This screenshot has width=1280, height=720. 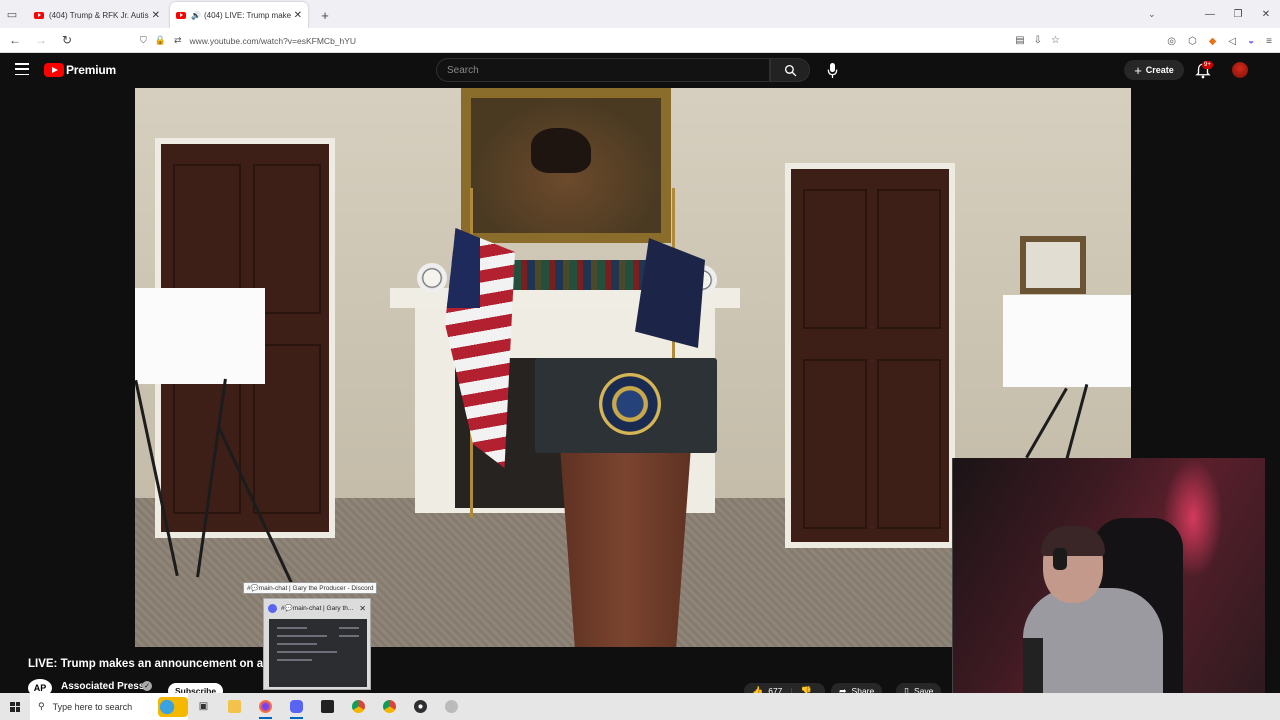 I want to click on menu-icon: ≡, so click(x=1269, y=41).